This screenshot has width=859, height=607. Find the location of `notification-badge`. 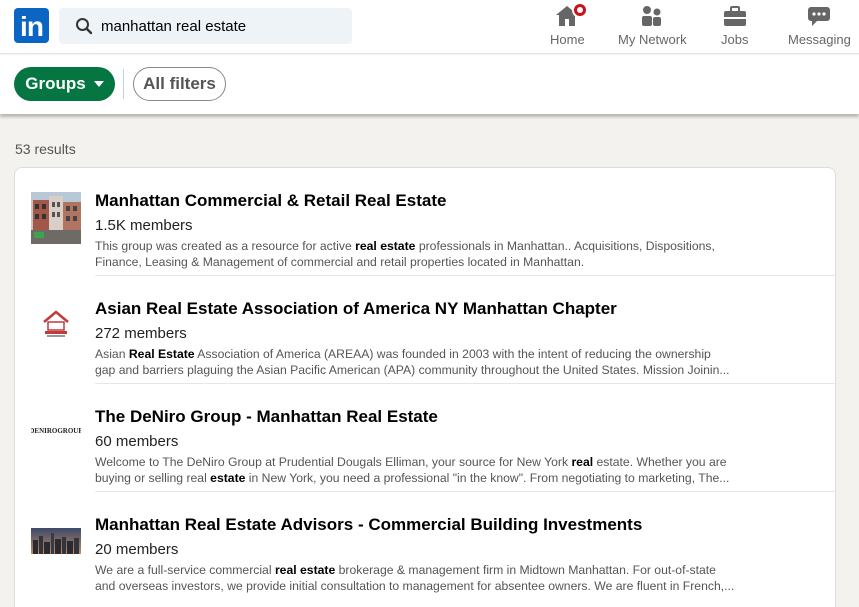

notification-badge is located at coordinates (580, 10).